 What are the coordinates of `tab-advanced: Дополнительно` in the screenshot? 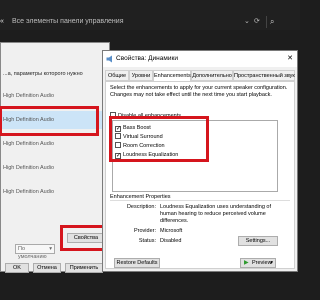 It's located at (212, 75).